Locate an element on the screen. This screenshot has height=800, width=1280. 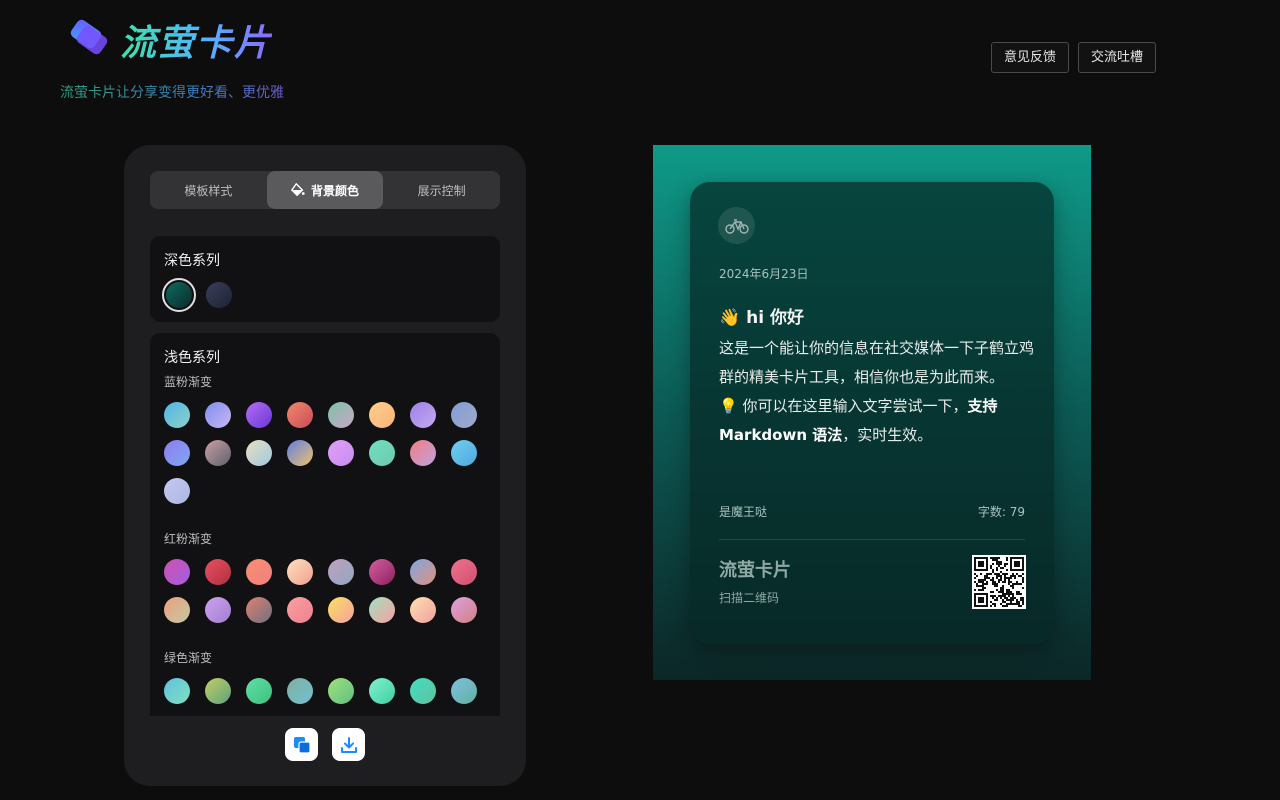
dark-series-section: 深色系列 is located at coordinates (325, 279).